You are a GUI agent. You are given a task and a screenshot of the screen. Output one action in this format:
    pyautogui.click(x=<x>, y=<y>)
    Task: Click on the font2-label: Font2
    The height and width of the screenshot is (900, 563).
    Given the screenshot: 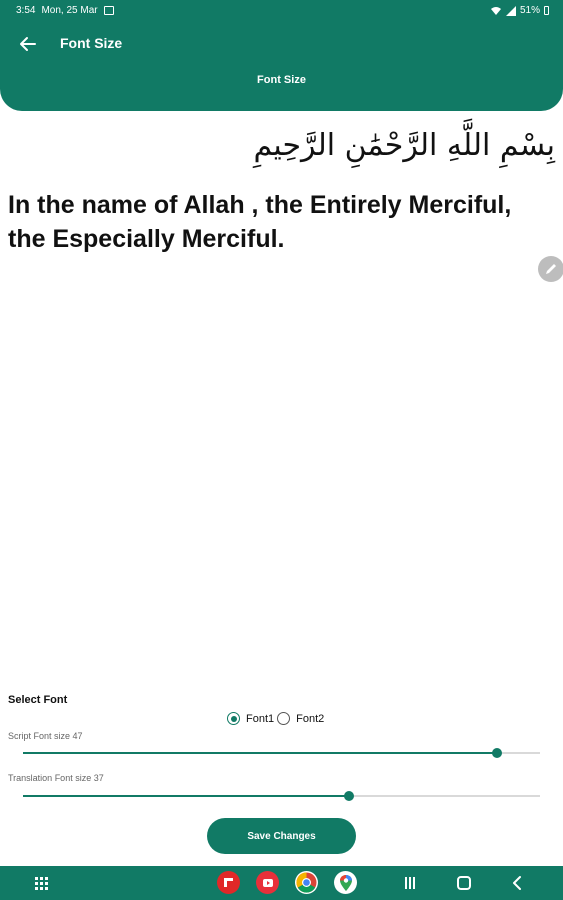 What is the action you would take?
    pyautogui.click(x=310, y=719)
    